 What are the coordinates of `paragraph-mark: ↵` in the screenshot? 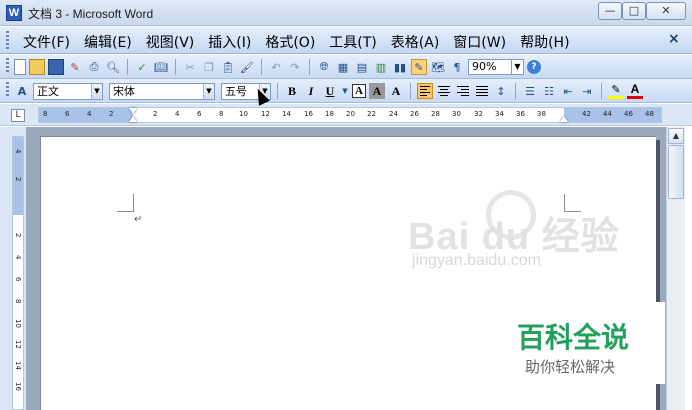 It's located at (138, 219).